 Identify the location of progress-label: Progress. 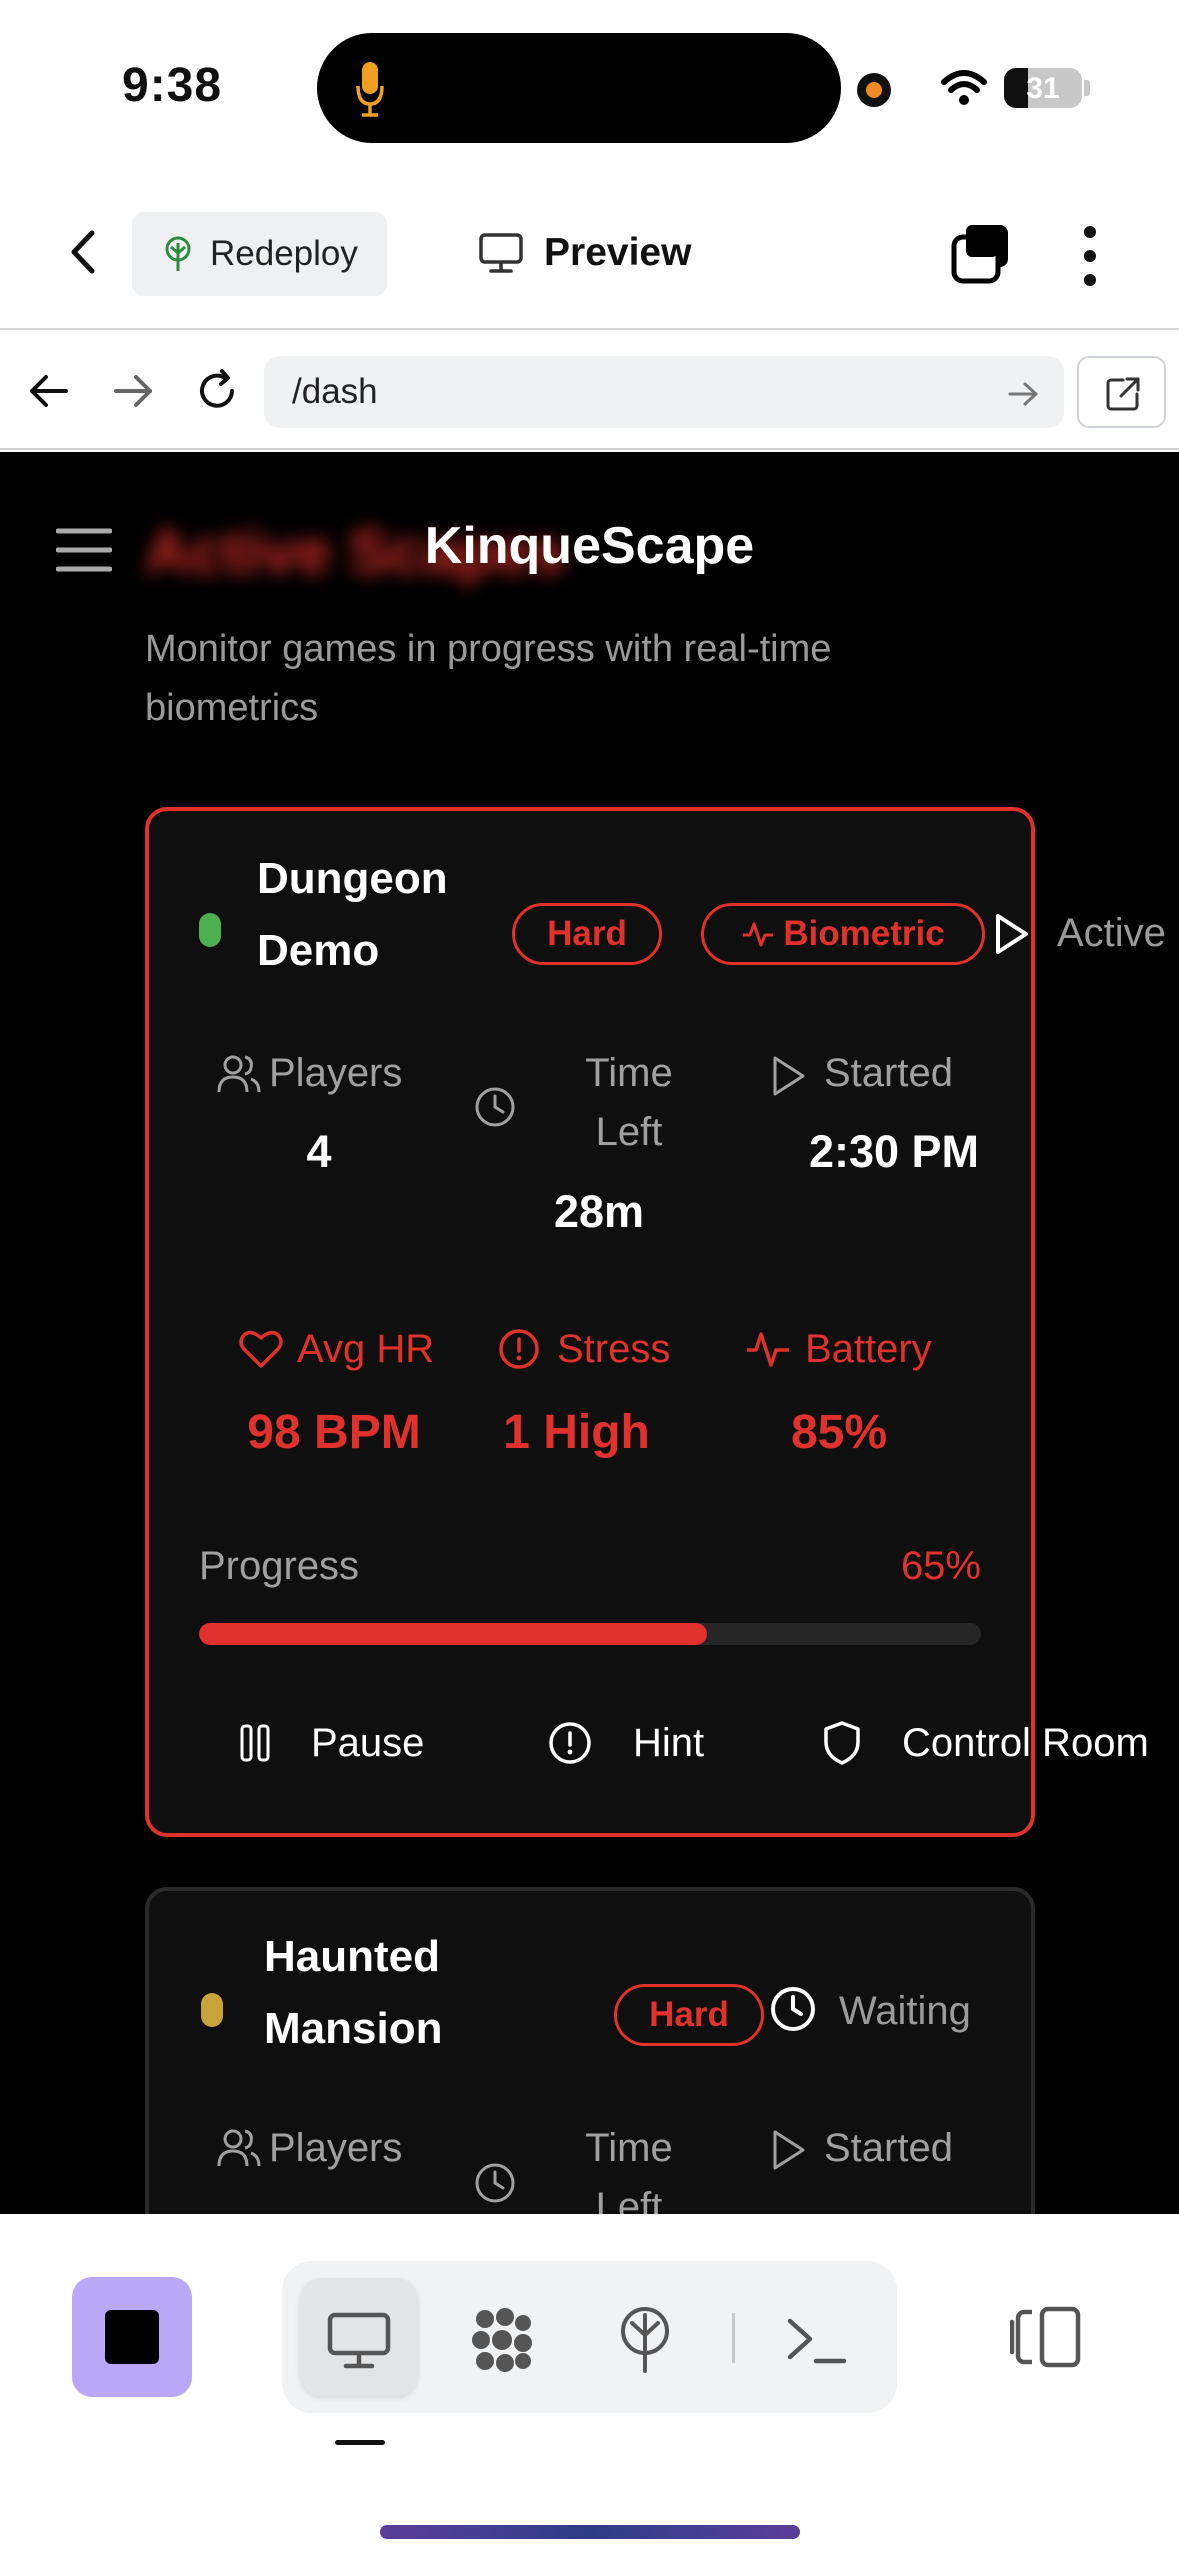
(279, 1566).